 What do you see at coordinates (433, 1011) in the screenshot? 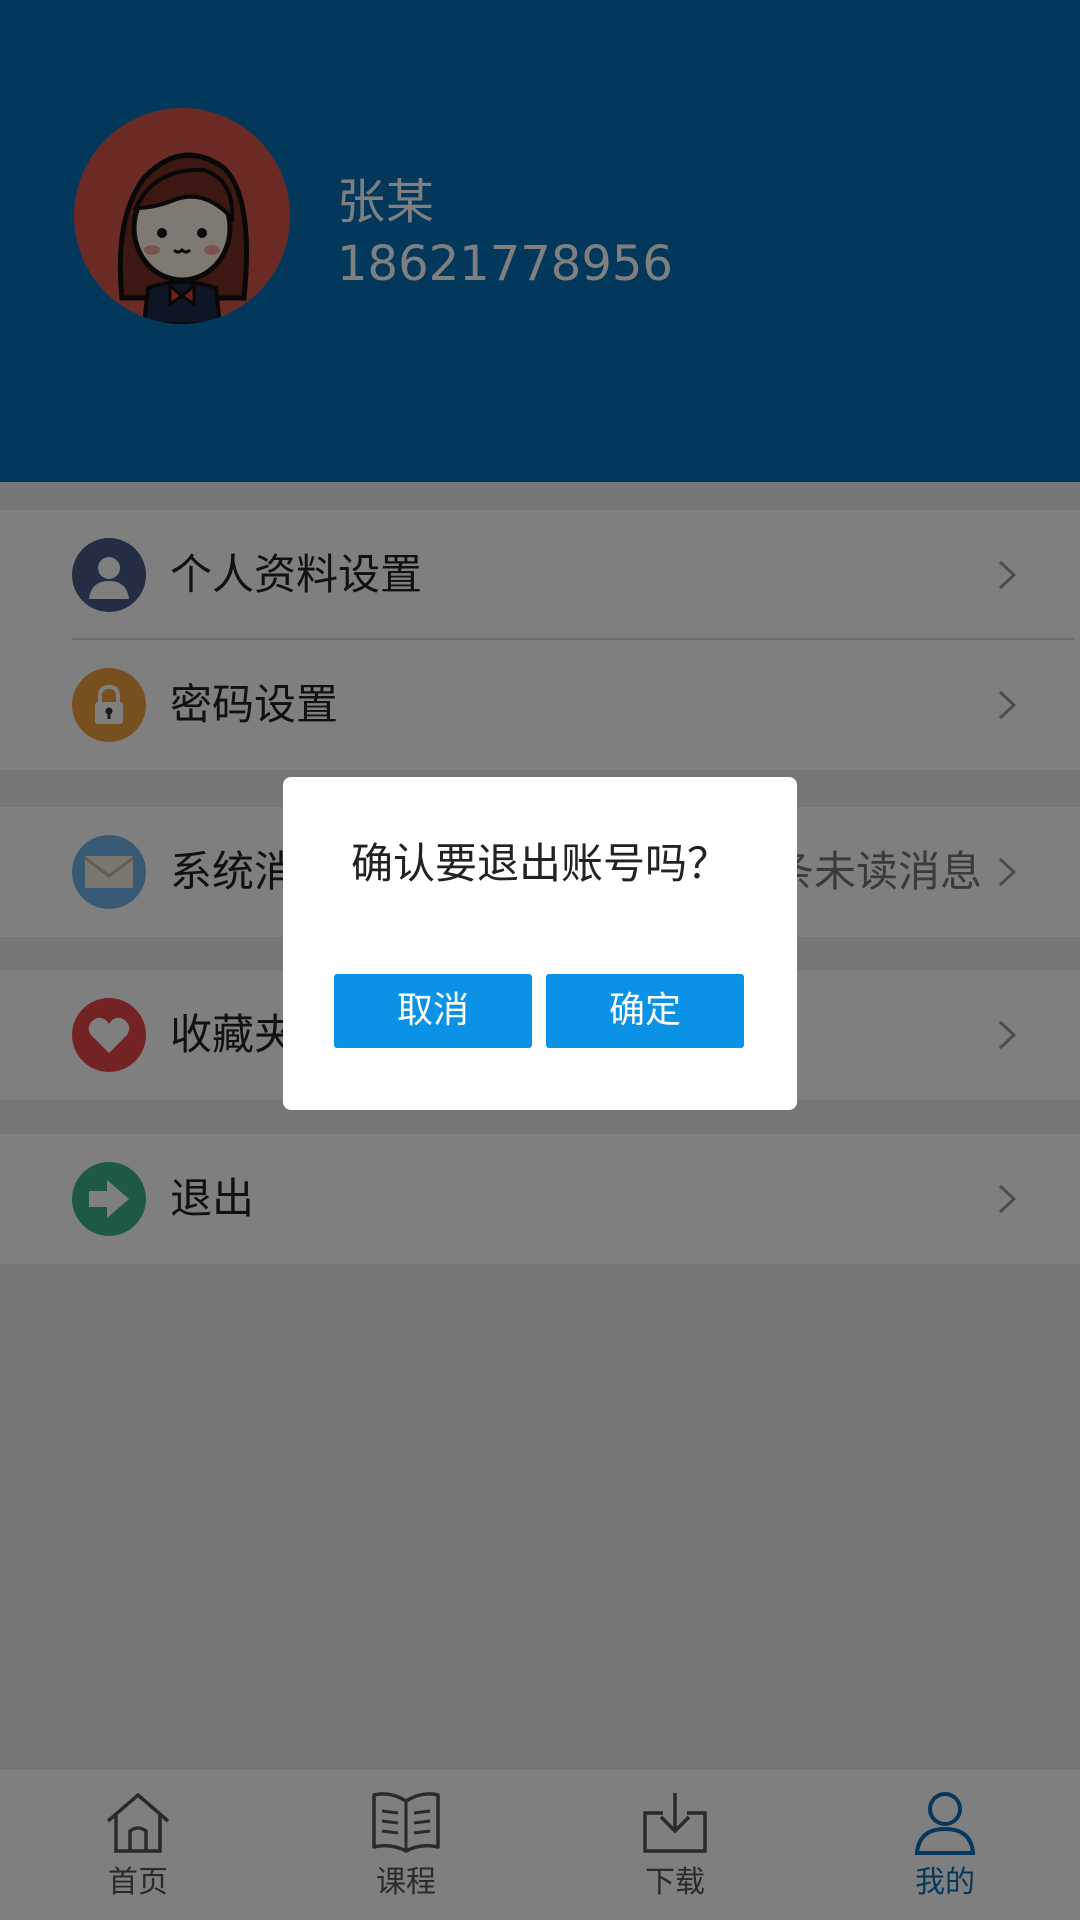
I see `cancel-button: 取消` at bounding box center [433, 1011].